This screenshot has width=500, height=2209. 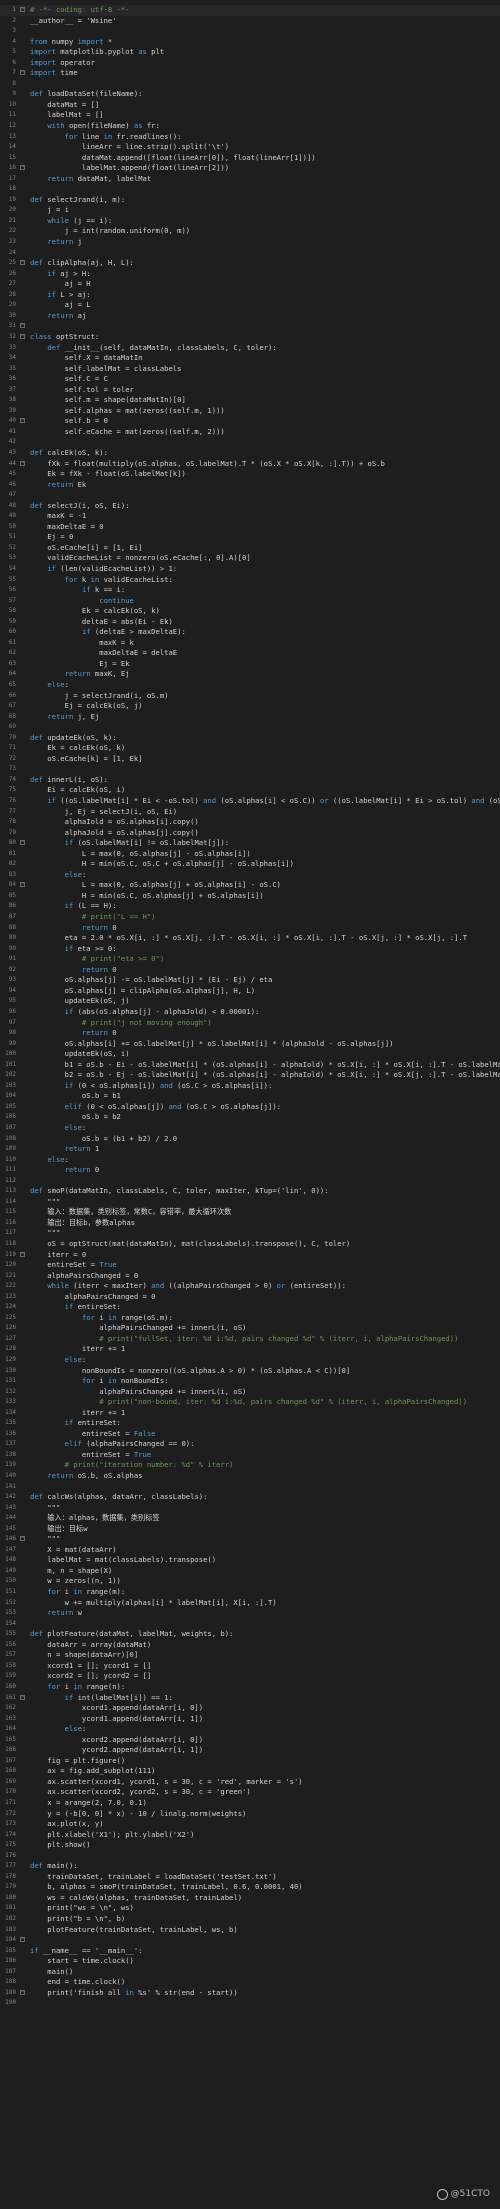 I want to click on code-line: 41 self.eCache = mat(zeros((self.m, 2))), so click(x=250, y=432).